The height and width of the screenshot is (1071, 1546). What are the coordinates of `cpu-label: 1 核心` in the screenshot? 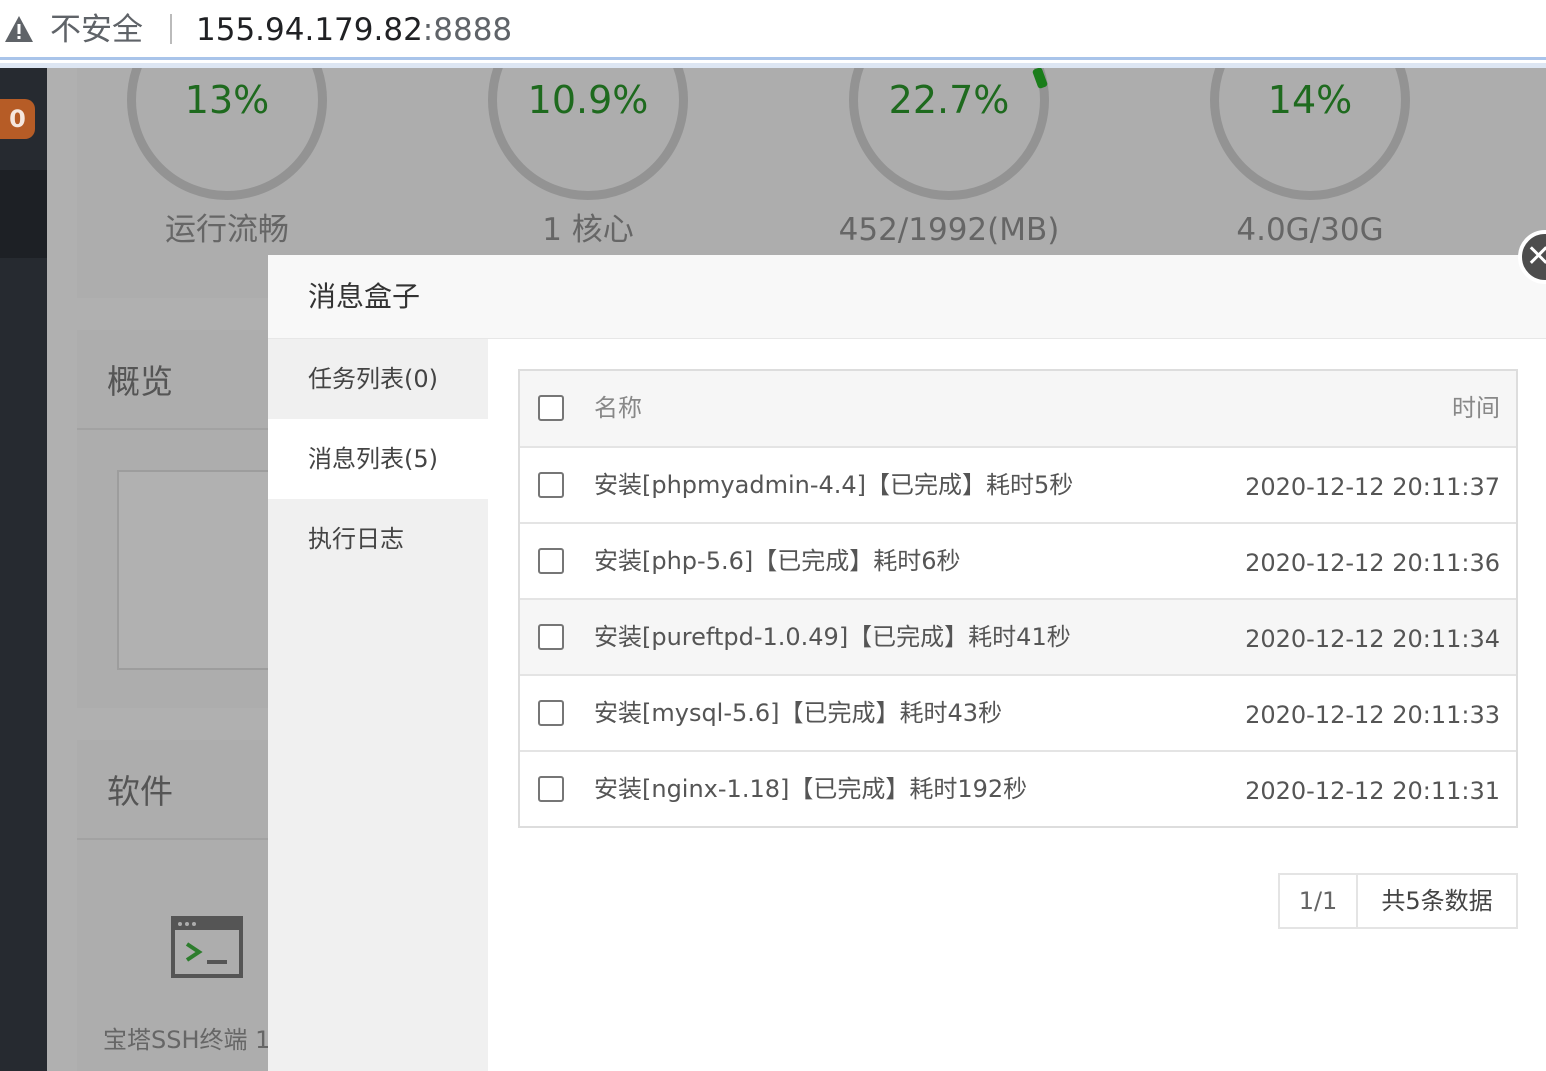 It's located at (588, 230).